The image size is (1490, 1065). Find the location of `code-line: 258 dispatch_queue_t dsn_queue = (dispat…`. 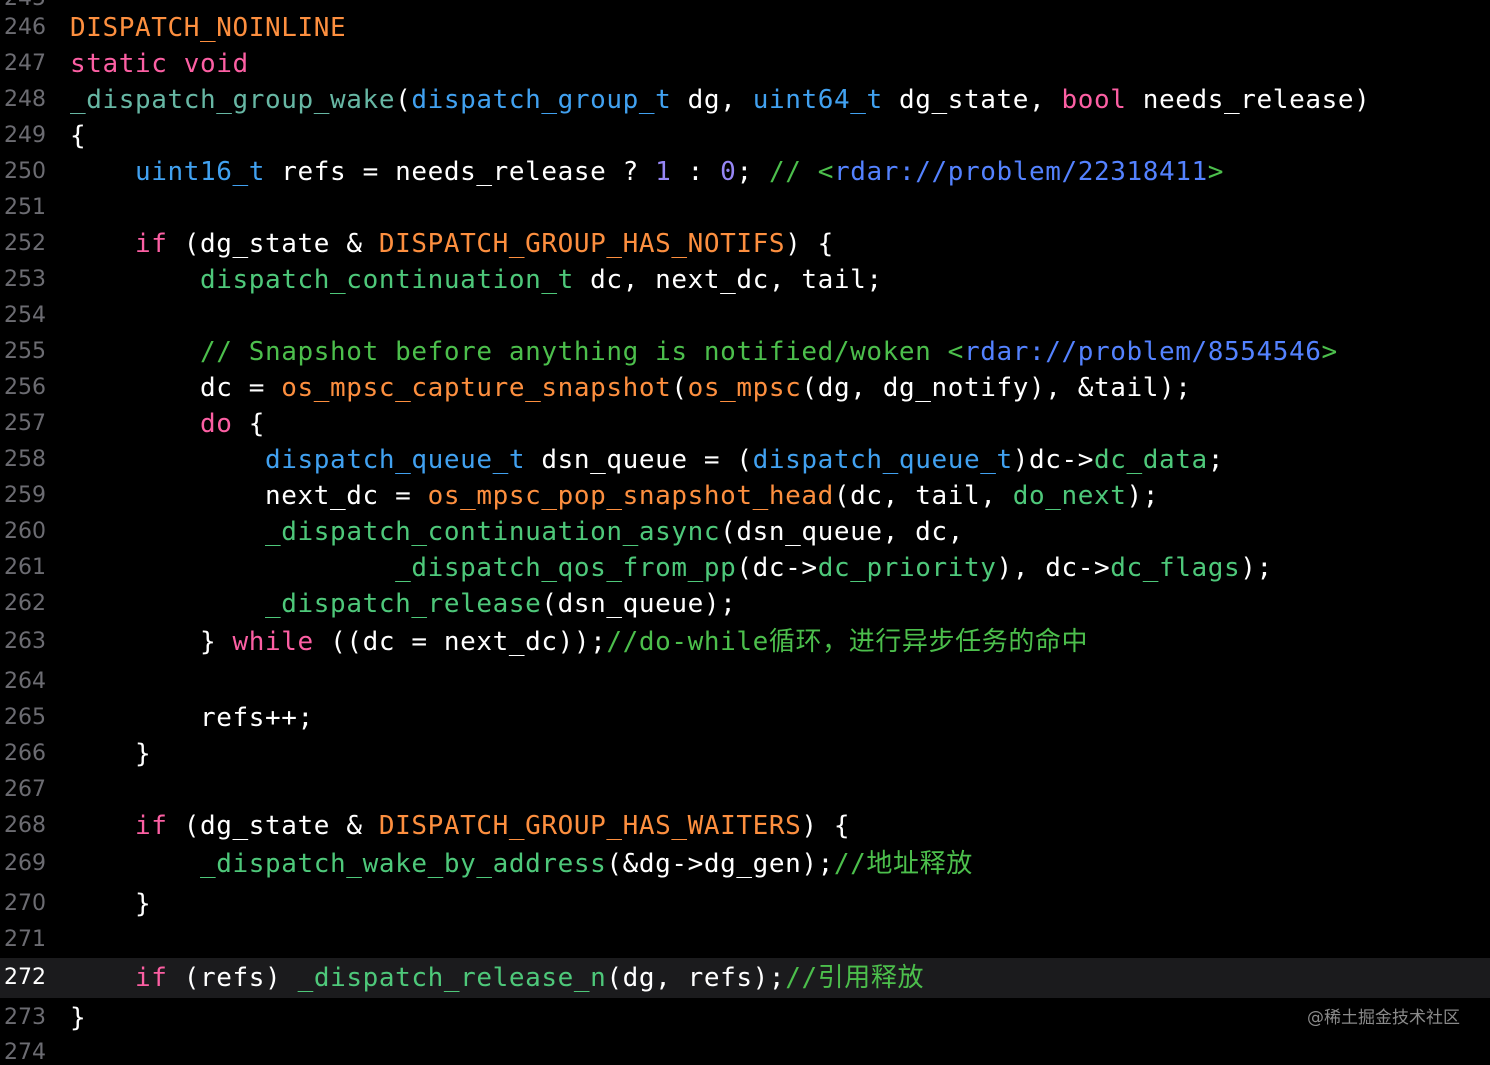

code-line: 258 dispatch_queue_t dsn_queue = (dispat… is located at coordinates (745, 460).